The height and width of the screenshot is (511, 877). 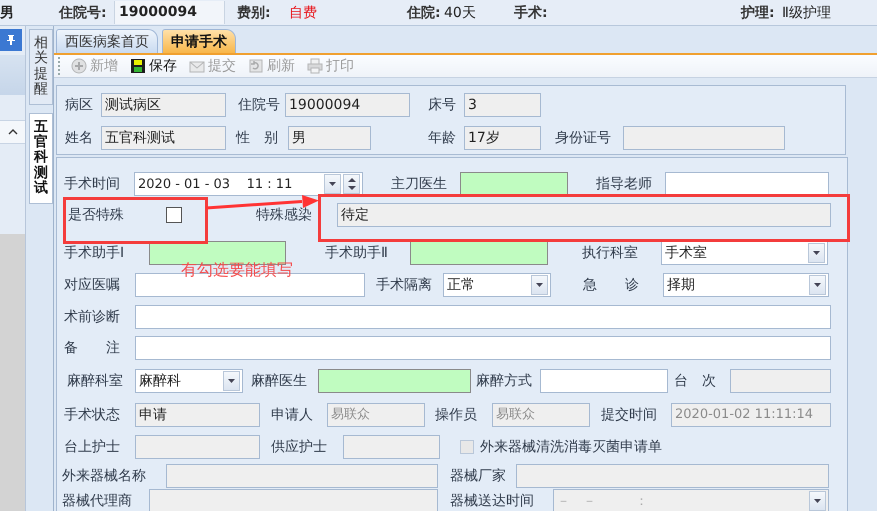 What do you see at coordinates (41, 158) in the screenshot?
I see `side-tab: 五官科测试` at bounding box center [41, 158].